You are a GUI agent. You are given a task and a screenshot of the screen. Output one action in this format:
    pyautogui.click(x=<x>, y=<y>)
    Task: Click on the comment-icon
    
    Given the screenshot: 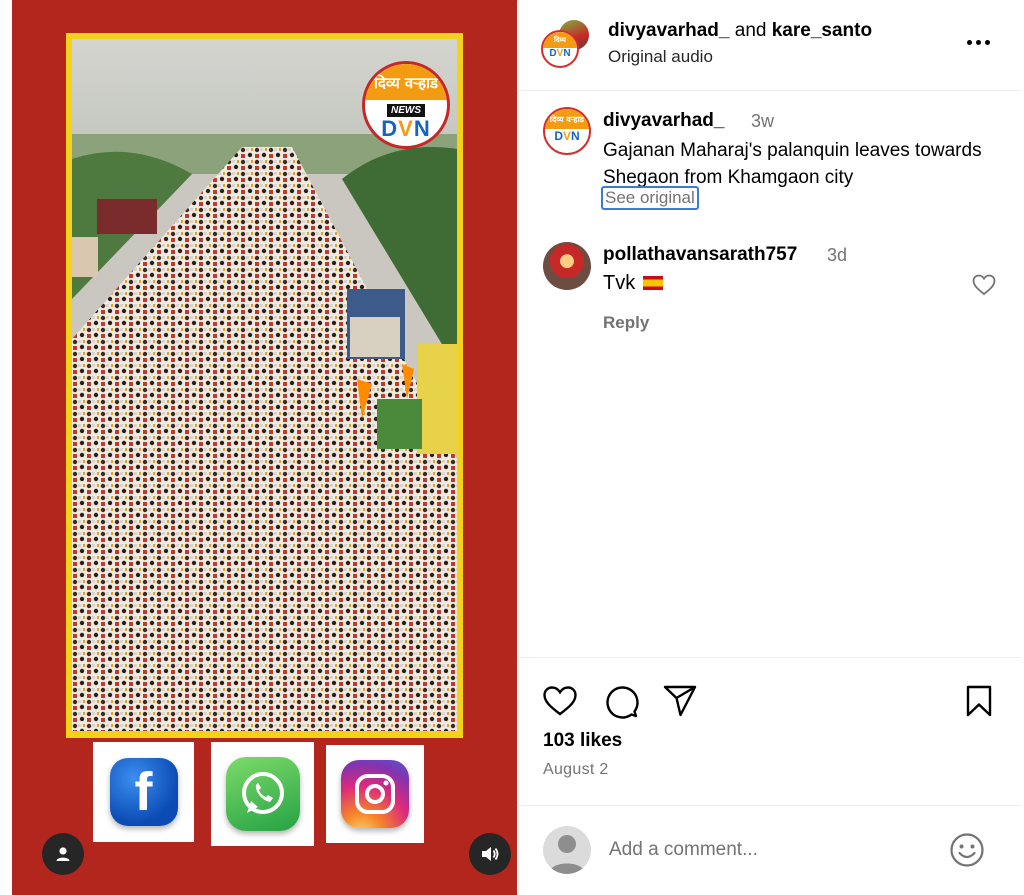 What is the action you would take?
    pyautogui.click(x=622, y=702)
    